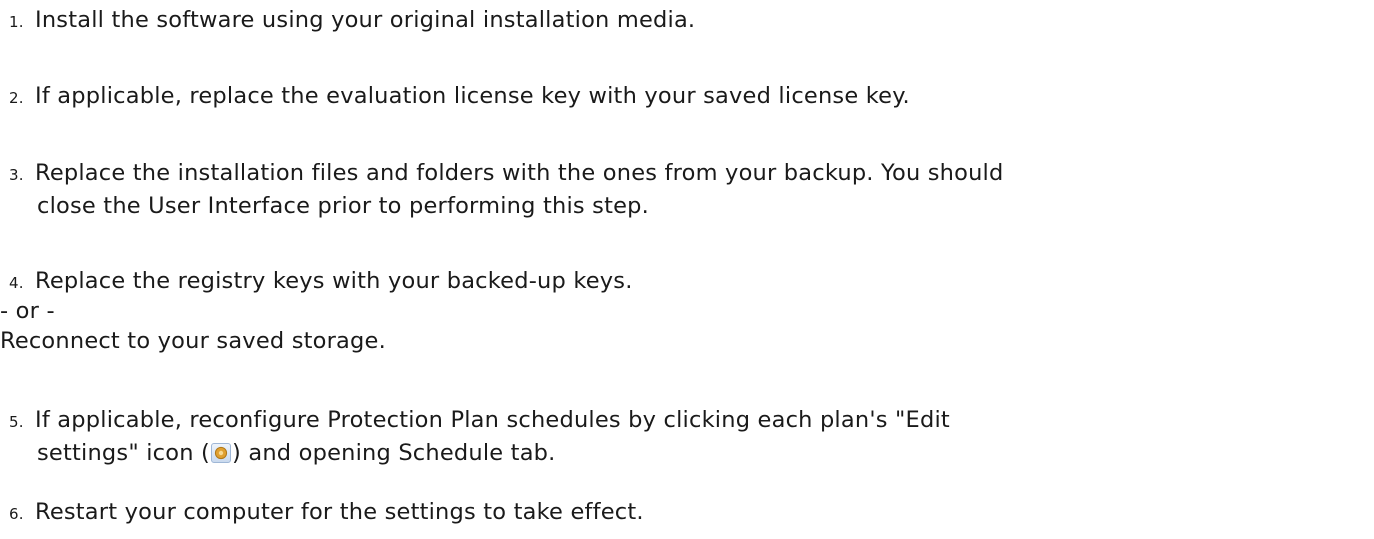 This screenshot has width=1374, height=539. Describe the element at coordinates (221, 453) in the screenshot. I see `gear-icon` at that location.